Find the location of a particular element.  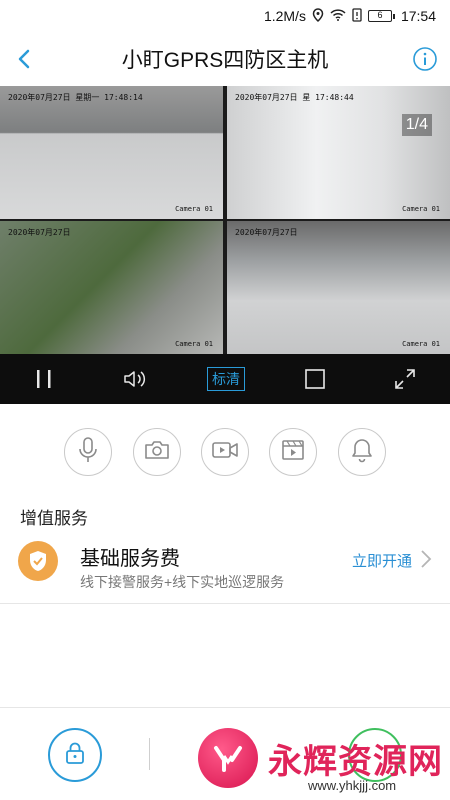

quality-label: 标清 is located at coordinates (226, 379).